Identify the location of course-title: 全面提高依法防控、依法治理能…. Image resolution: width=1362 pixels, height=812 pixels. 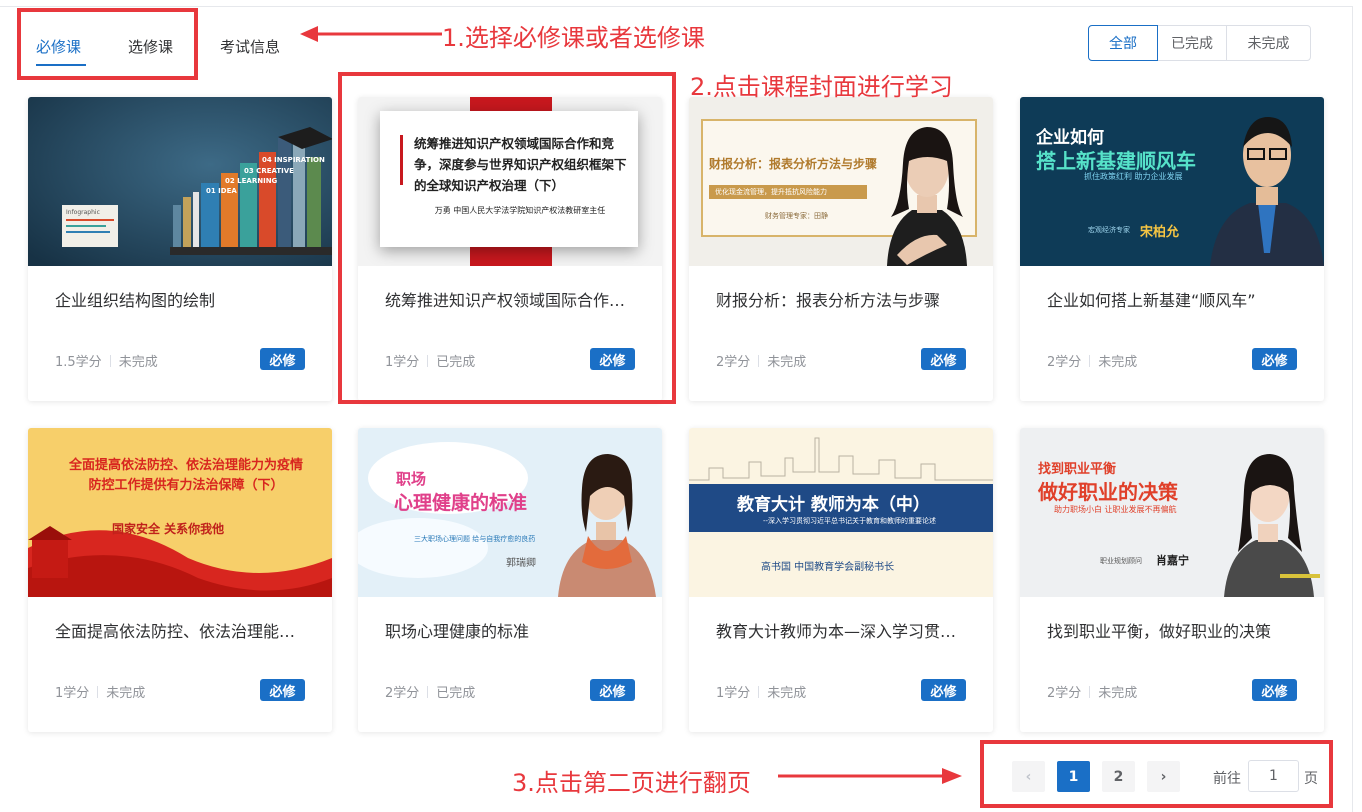
(180, 630).